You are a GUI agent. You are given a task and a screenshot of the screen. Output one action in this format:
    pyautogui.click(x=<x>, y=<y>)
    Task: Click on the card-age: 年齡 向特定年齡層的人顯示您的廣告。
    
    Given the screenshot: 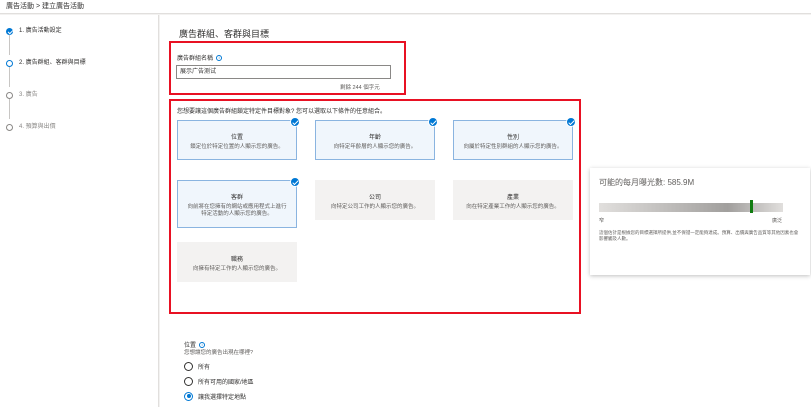 What is the action you would take?
    pyautogui.click(x=376, y=138)
    